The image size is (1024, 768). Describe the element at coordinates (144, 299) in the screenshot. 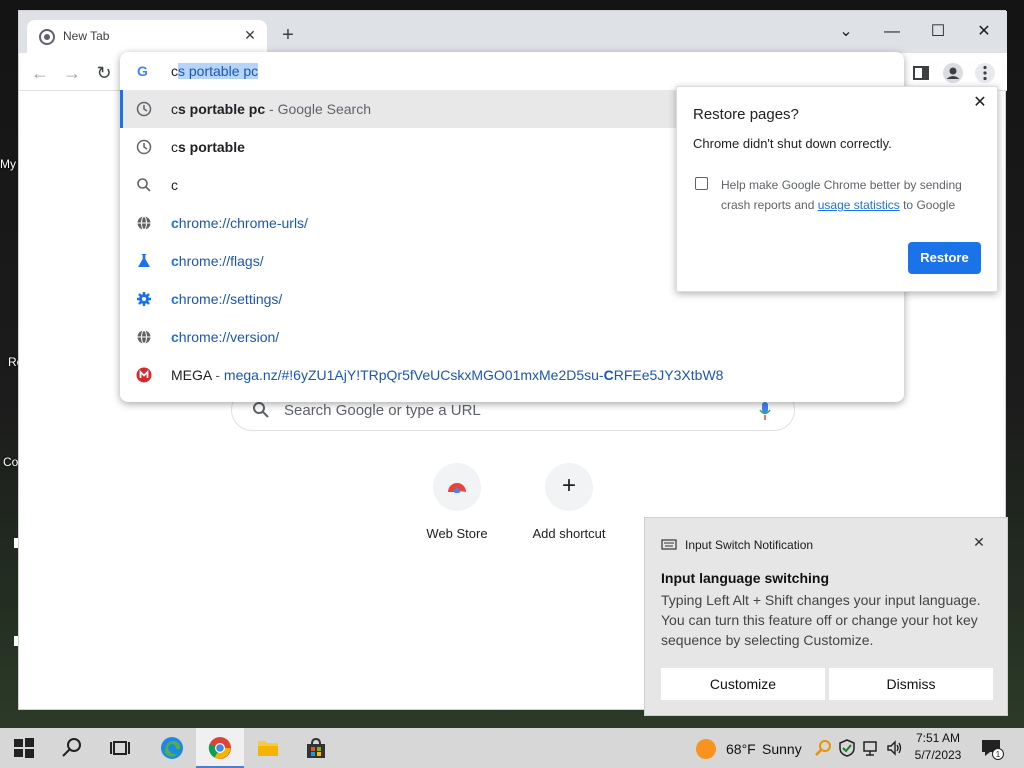

I see `gear-icon` at that location.